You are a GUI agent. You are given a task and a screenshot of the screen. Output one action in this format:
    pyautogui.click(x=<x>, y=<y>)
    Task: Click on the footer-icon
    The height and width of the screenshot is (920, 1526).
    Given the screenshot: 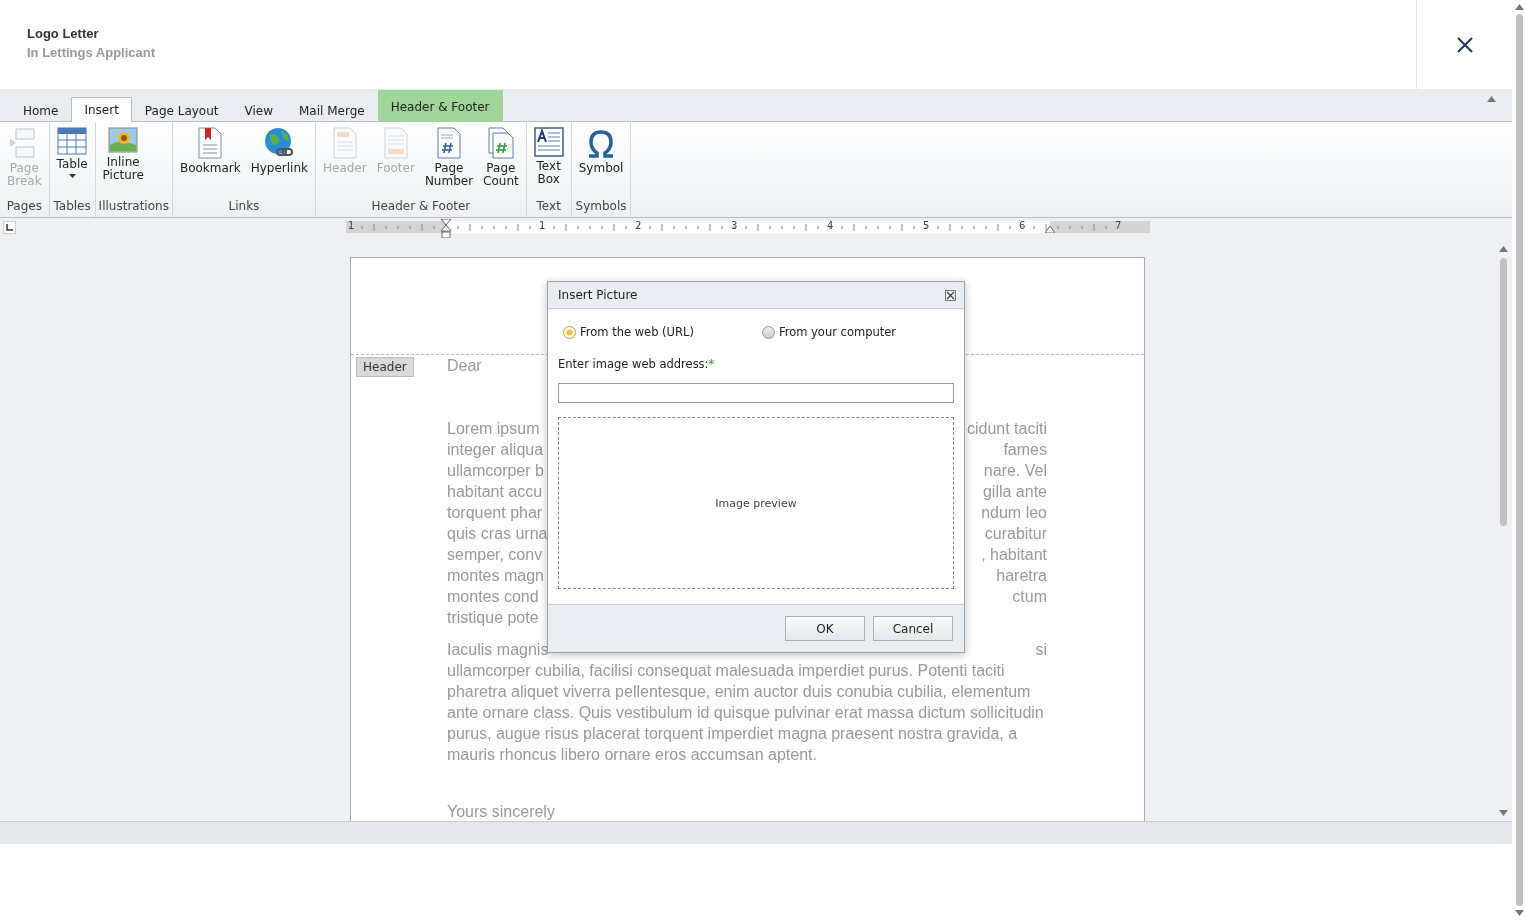 What is the action you would take?
    pyautogui.click(x=395, y=143)
    